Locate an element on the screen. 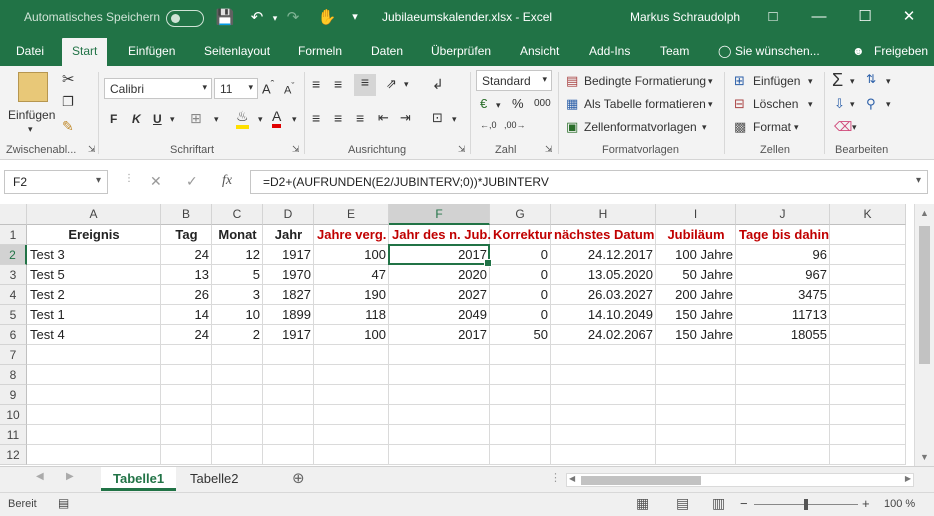 Image resolution: width=934 pixels, height=516 pixels. column-header-e: E is located at coordinates (351, 214).